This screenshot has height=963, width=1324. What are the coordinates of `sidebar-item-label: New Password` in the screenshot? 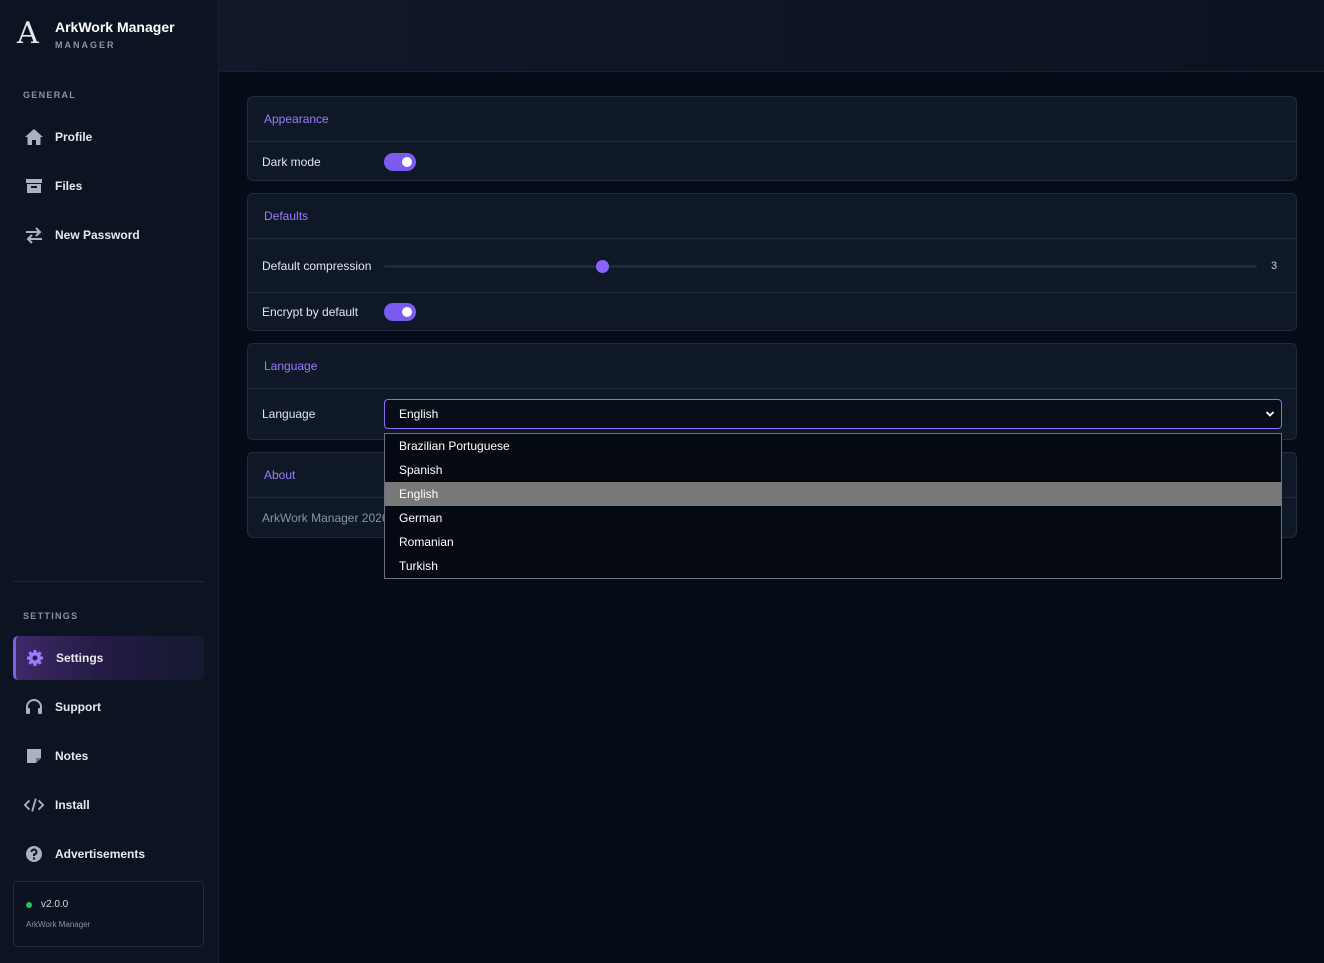 It's located at (97, 235).